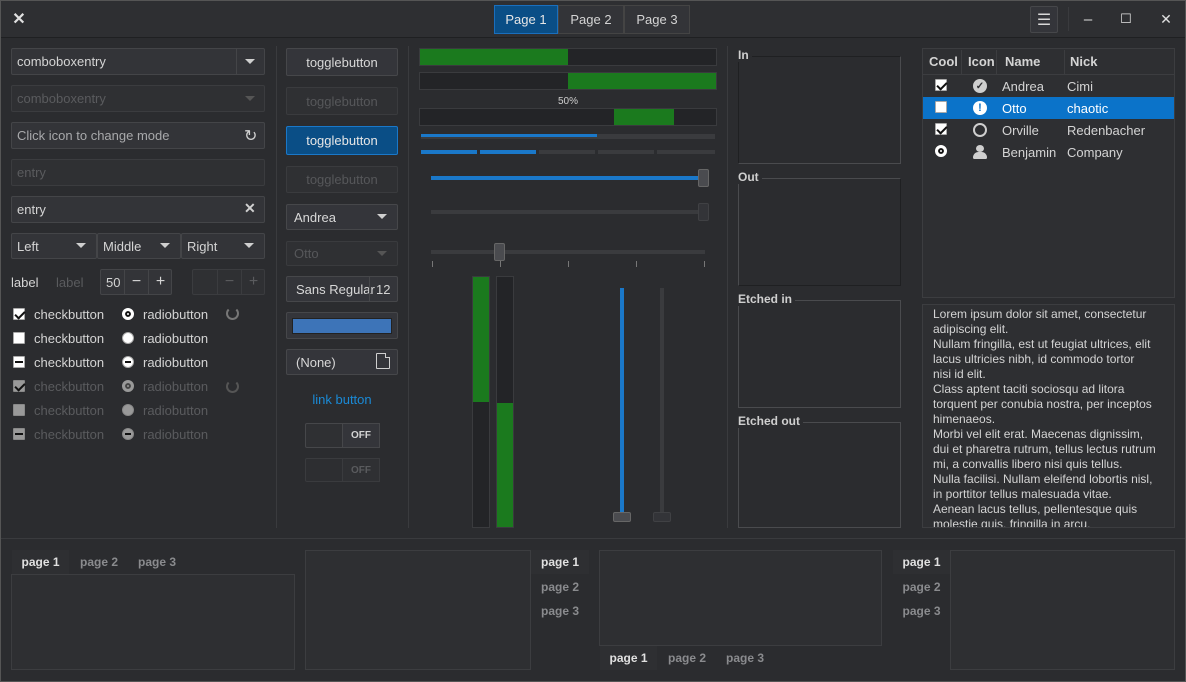 The height and width of the screenshot is (682, 1186). I want to click on toggle-button-active: togglebutton, so click(342, 140).